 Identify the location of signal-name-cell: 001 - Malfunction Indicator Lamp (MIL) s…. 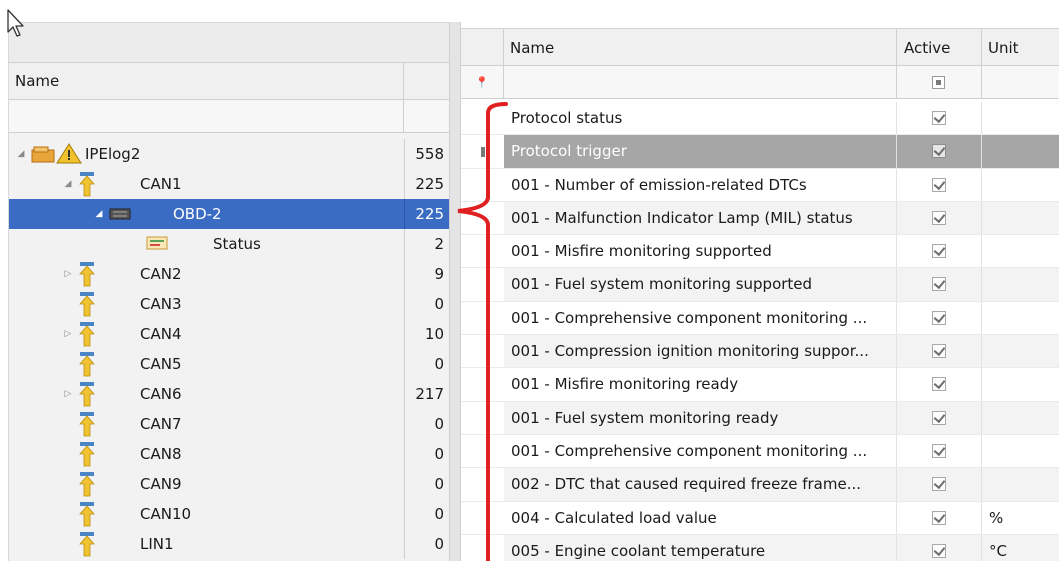
(700, 218).